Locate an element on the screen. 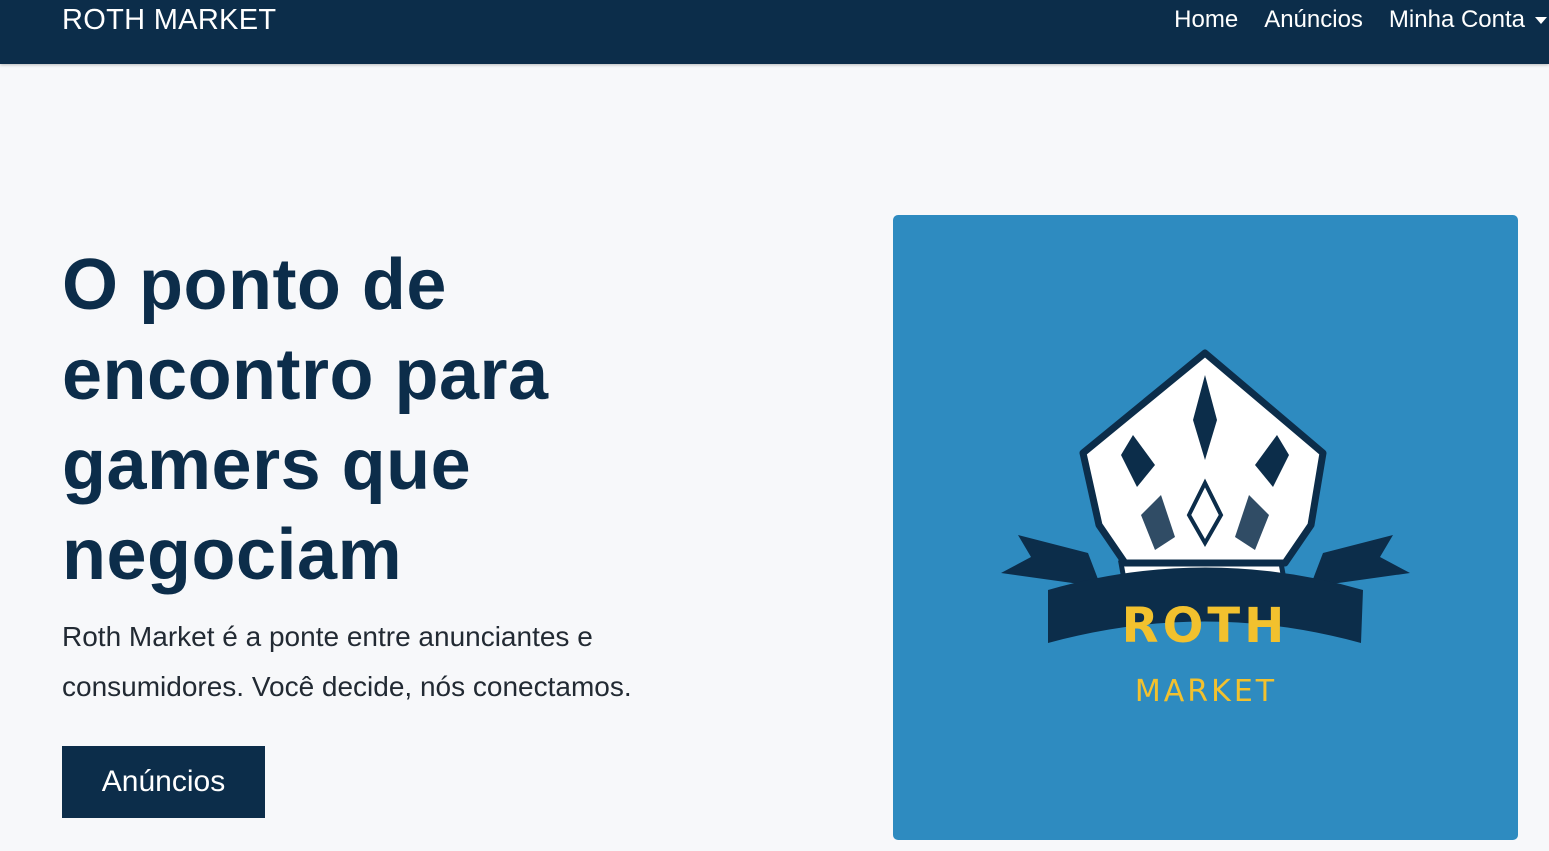  account-dropdown-label: Minha Conta is located at coordinates (1456, 19).